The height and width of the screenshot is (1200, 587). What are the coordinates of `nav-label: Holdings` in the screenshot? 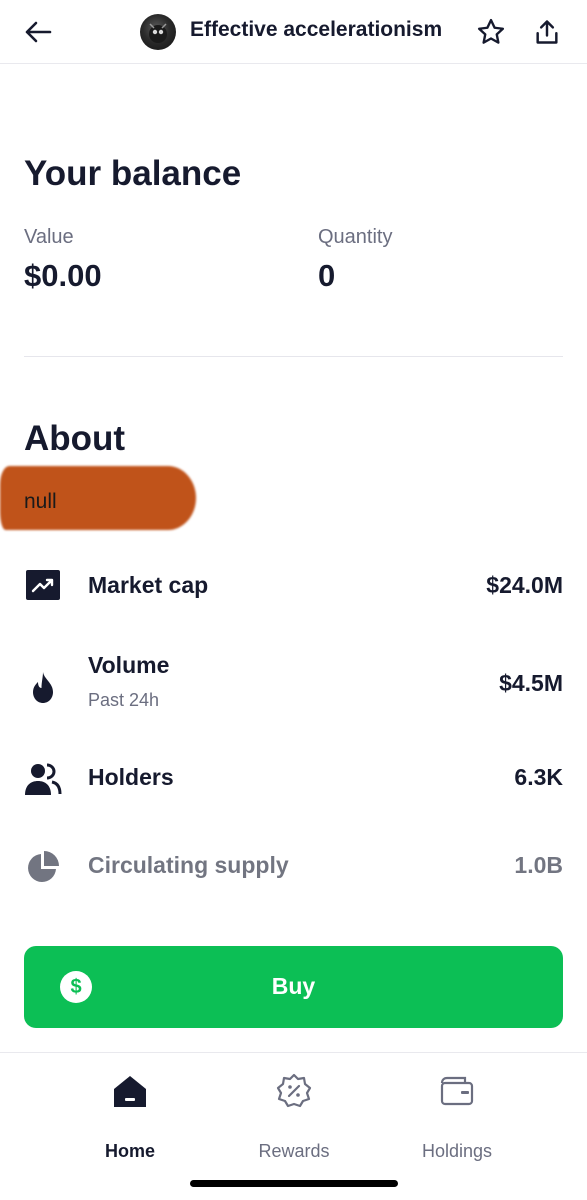 It's located at (457, 1151).